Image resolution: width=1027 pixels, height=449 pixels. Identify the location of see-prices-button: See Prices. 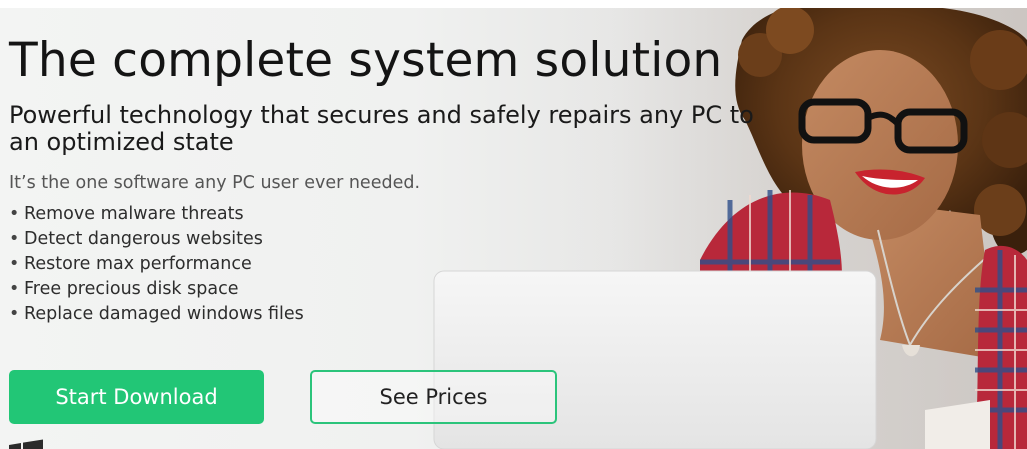
(433, 397).